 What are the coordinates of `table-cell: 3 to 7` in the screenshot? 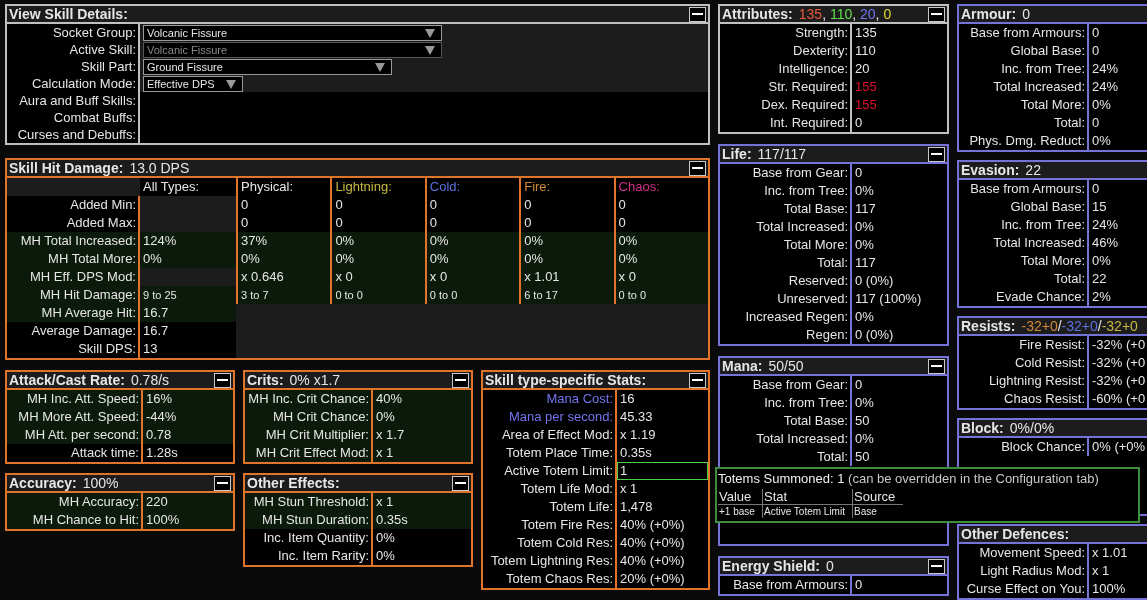 It's located at (283, 295).